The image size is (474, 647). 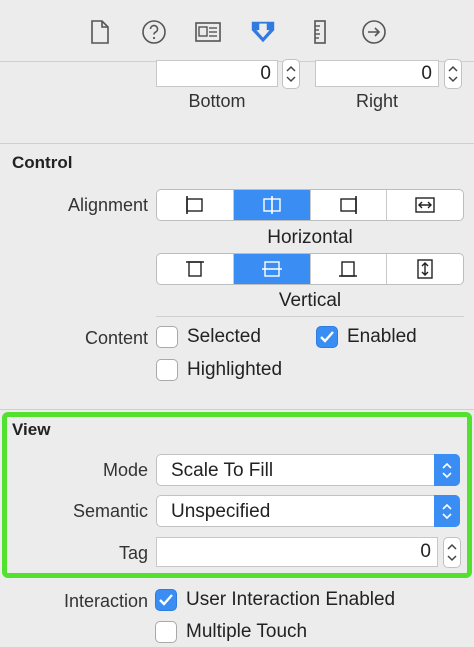 I want to click on file-icon, so click(x=100, y=32).